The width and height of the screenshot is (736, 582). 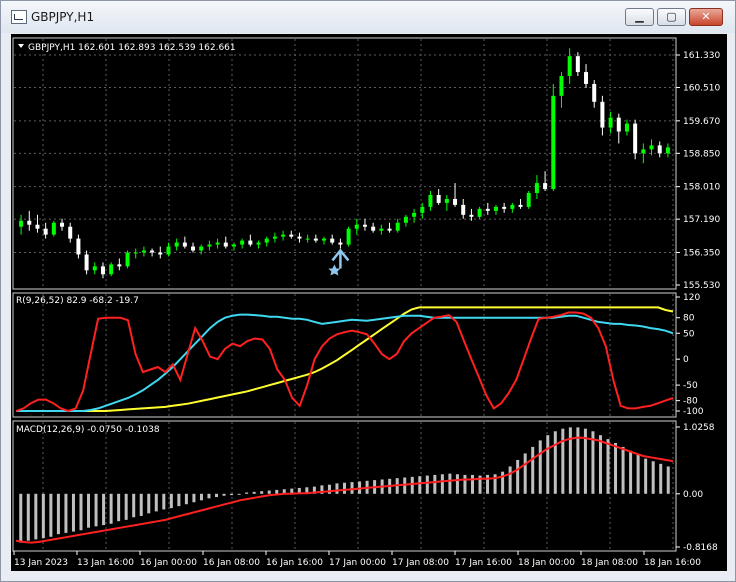 I want to click on dropdown-triangle-icon, so click(x=21, y=46).